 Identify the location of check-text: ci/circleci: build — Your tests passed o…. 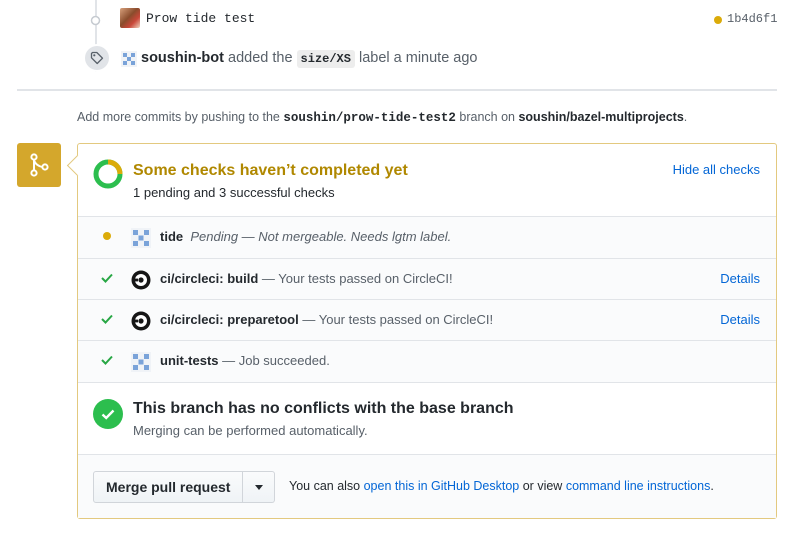
(306, 278).